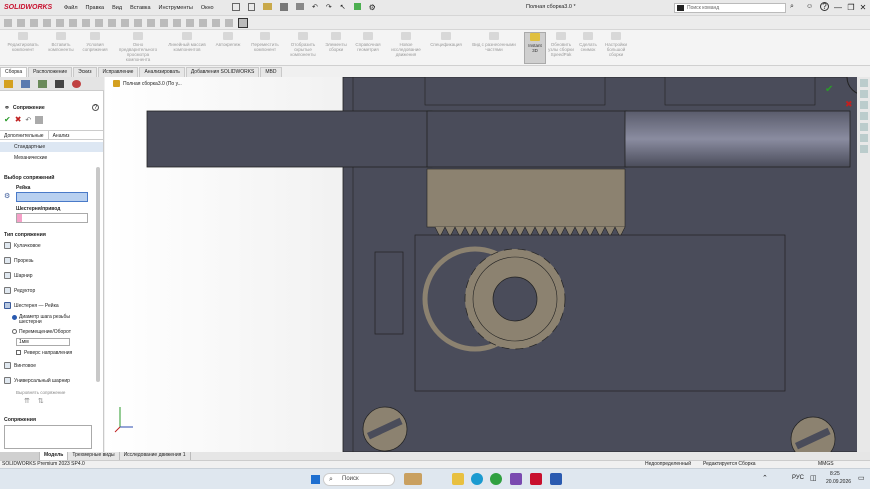  I want to click on close-button: ✕, so click(863, 7).